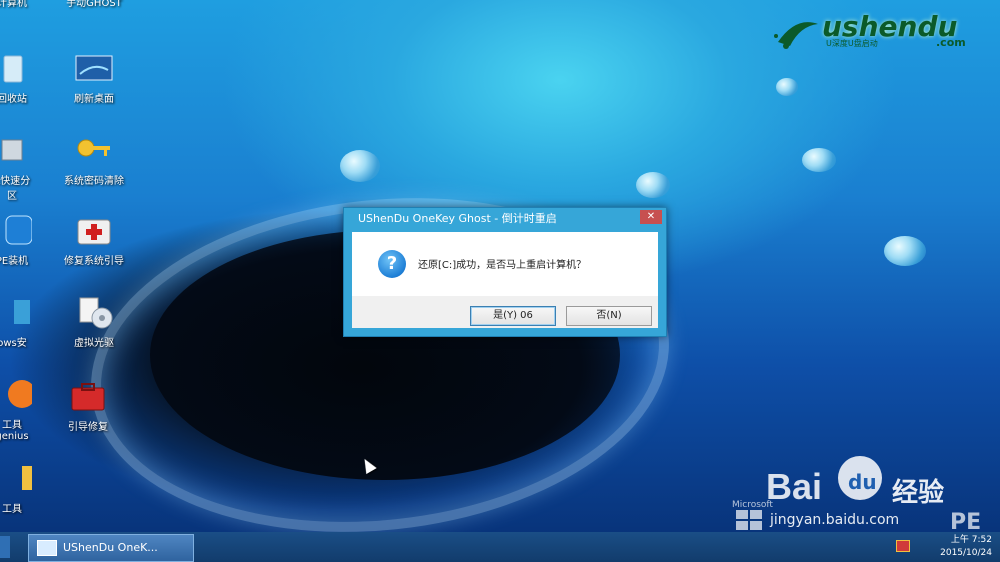 The image size is (1000, 562). What do you see at coordinates (88, 397) in the screenshot?
I see `toolbox-icon` at bounding box center [88, 397].